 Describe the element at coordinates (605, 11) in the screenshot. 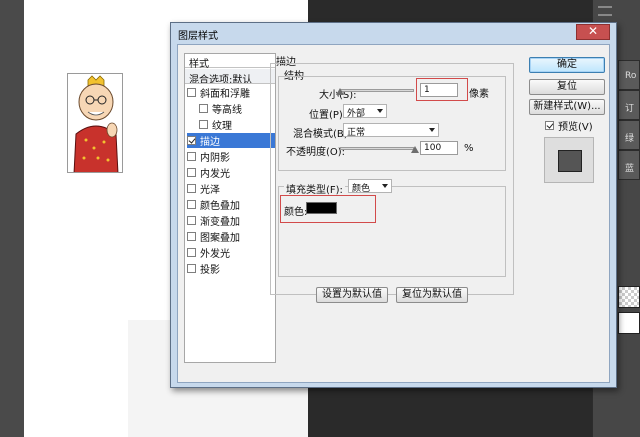

I see `menu-icon` at that location.